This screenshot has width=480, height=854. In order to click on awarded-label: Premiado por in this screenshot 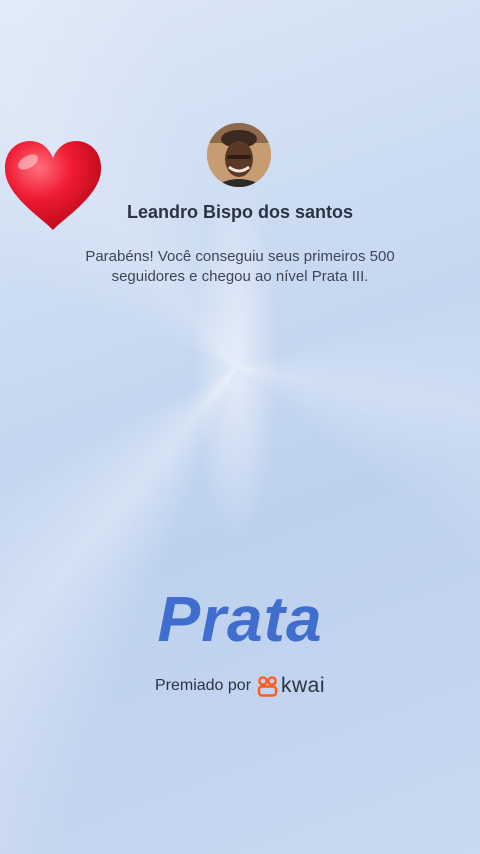, I will do `click(203, 685)`.